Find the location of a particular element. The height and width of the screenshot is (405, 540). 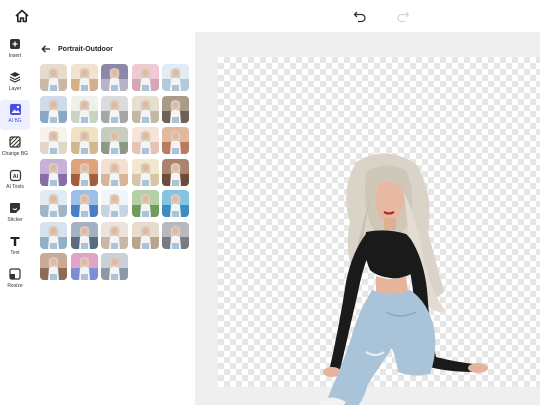

insert-icon is located at coordinates (15, 44).